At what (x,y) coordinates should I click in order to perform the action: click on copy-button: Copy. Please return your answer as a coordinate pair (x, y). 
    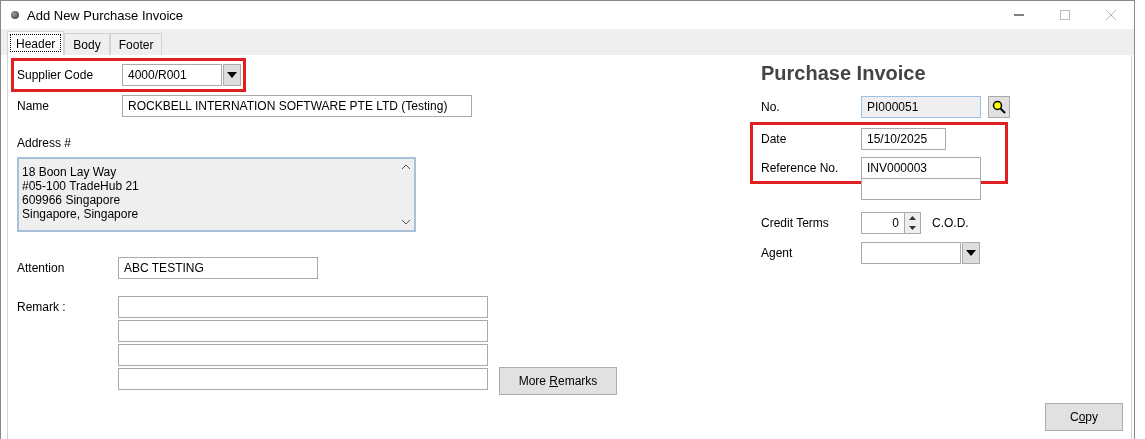
    Looking at the image, I should click on (1084, 417).